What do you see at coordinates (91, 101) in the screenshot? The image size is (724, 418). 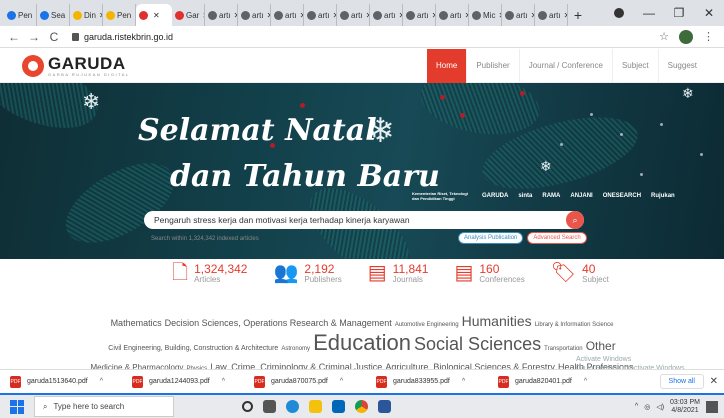 I see `snowflake-icon: ❄` at bounding box center [91, 101].